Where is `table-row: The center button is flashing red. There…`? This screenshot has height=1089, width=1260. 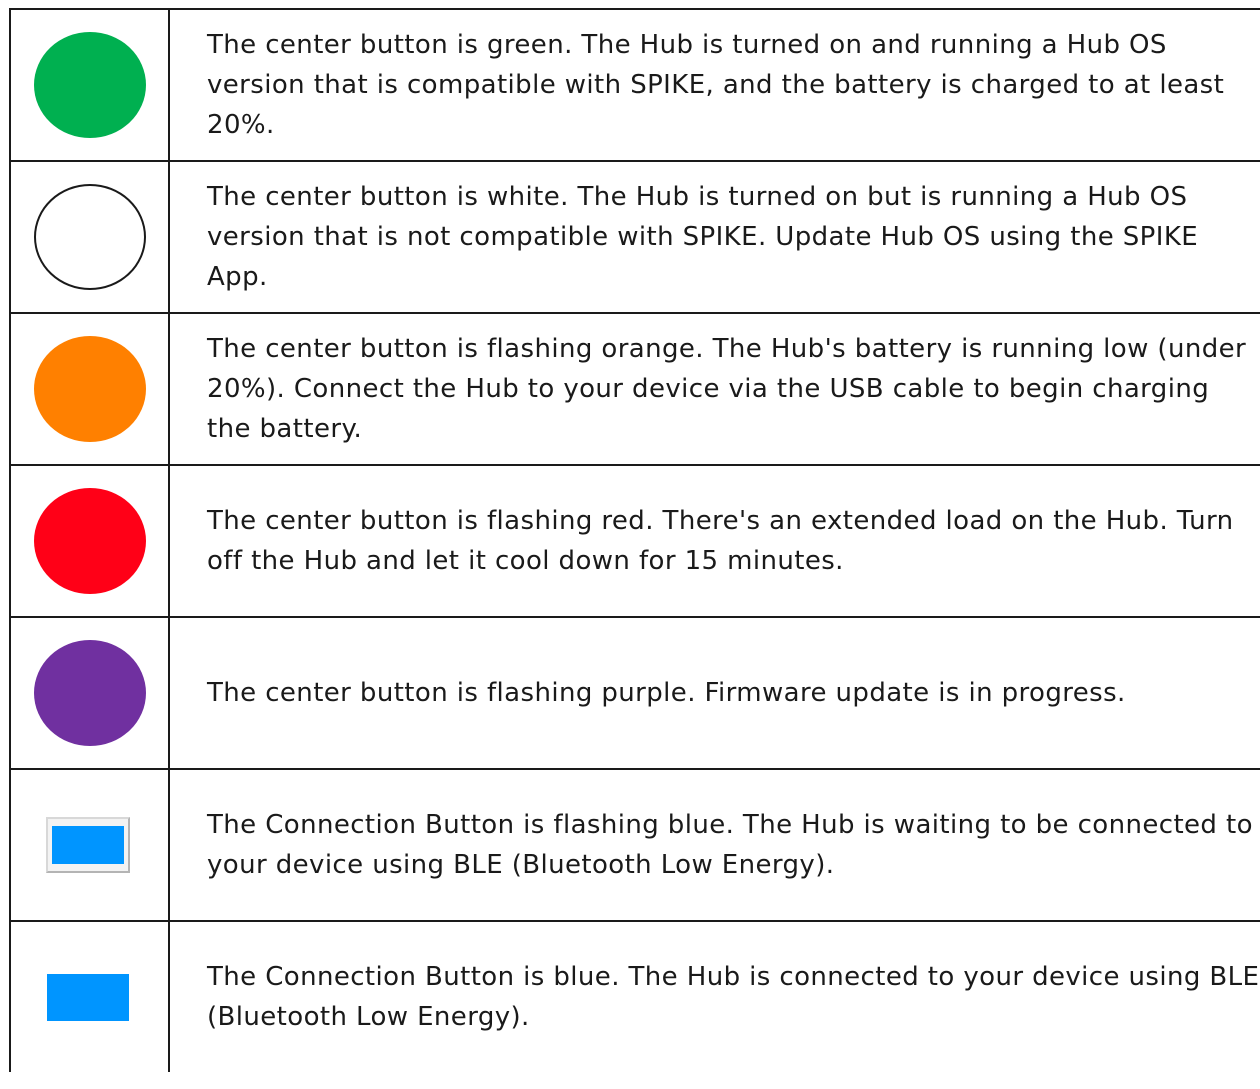 table-row: The center button is flashing red. There… is located at coordinates (634, 541).